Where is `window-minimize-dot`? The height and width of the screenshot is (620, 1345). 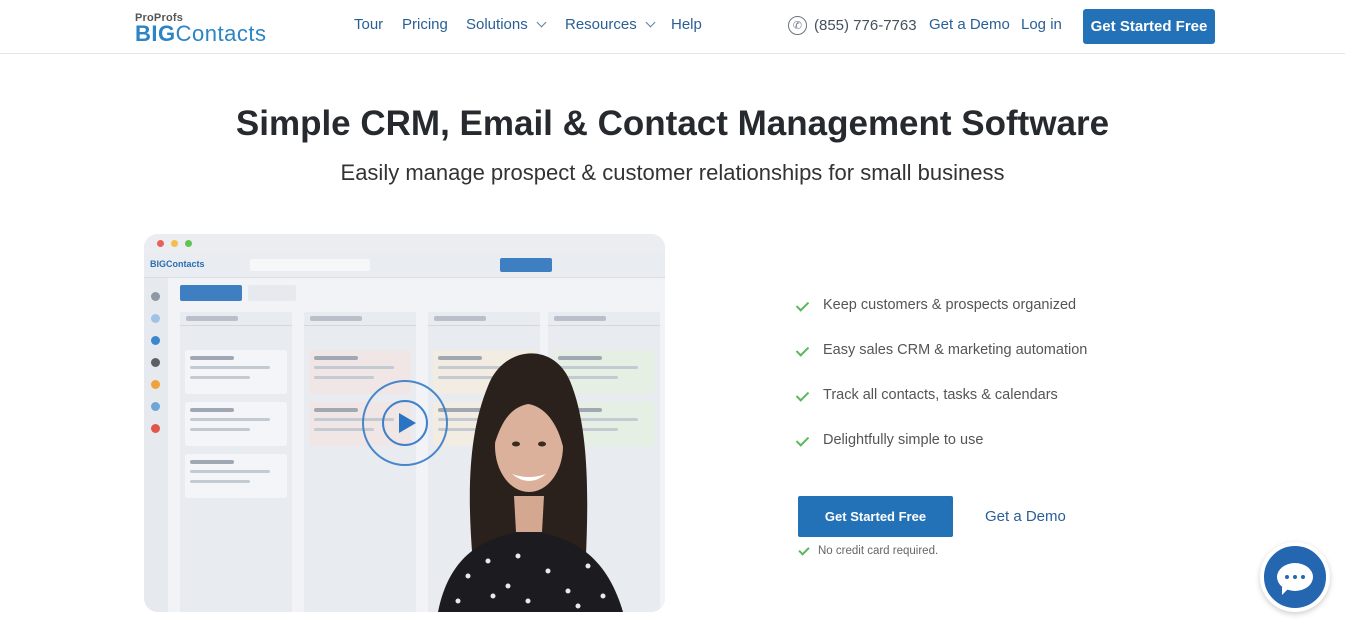
window-minimize-dot is located at coordinates (174, 243).